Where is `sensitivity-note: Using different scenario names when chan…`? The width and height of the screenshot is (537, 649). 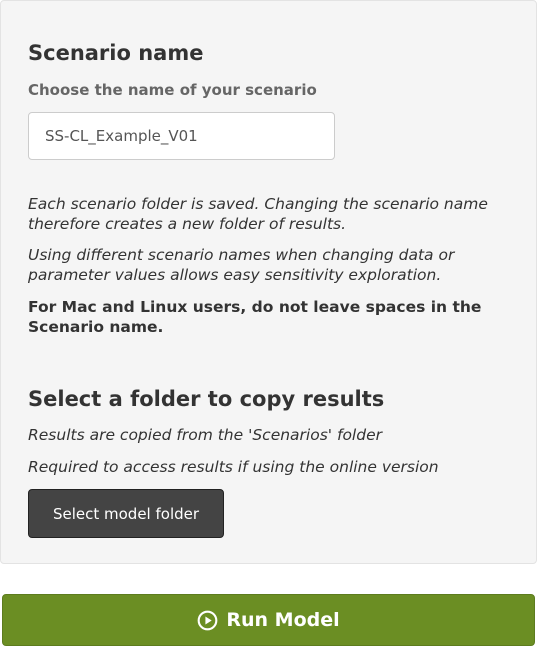 sensitivity-note: Using different scenario names when chan… is located at coordinates (241, 265).